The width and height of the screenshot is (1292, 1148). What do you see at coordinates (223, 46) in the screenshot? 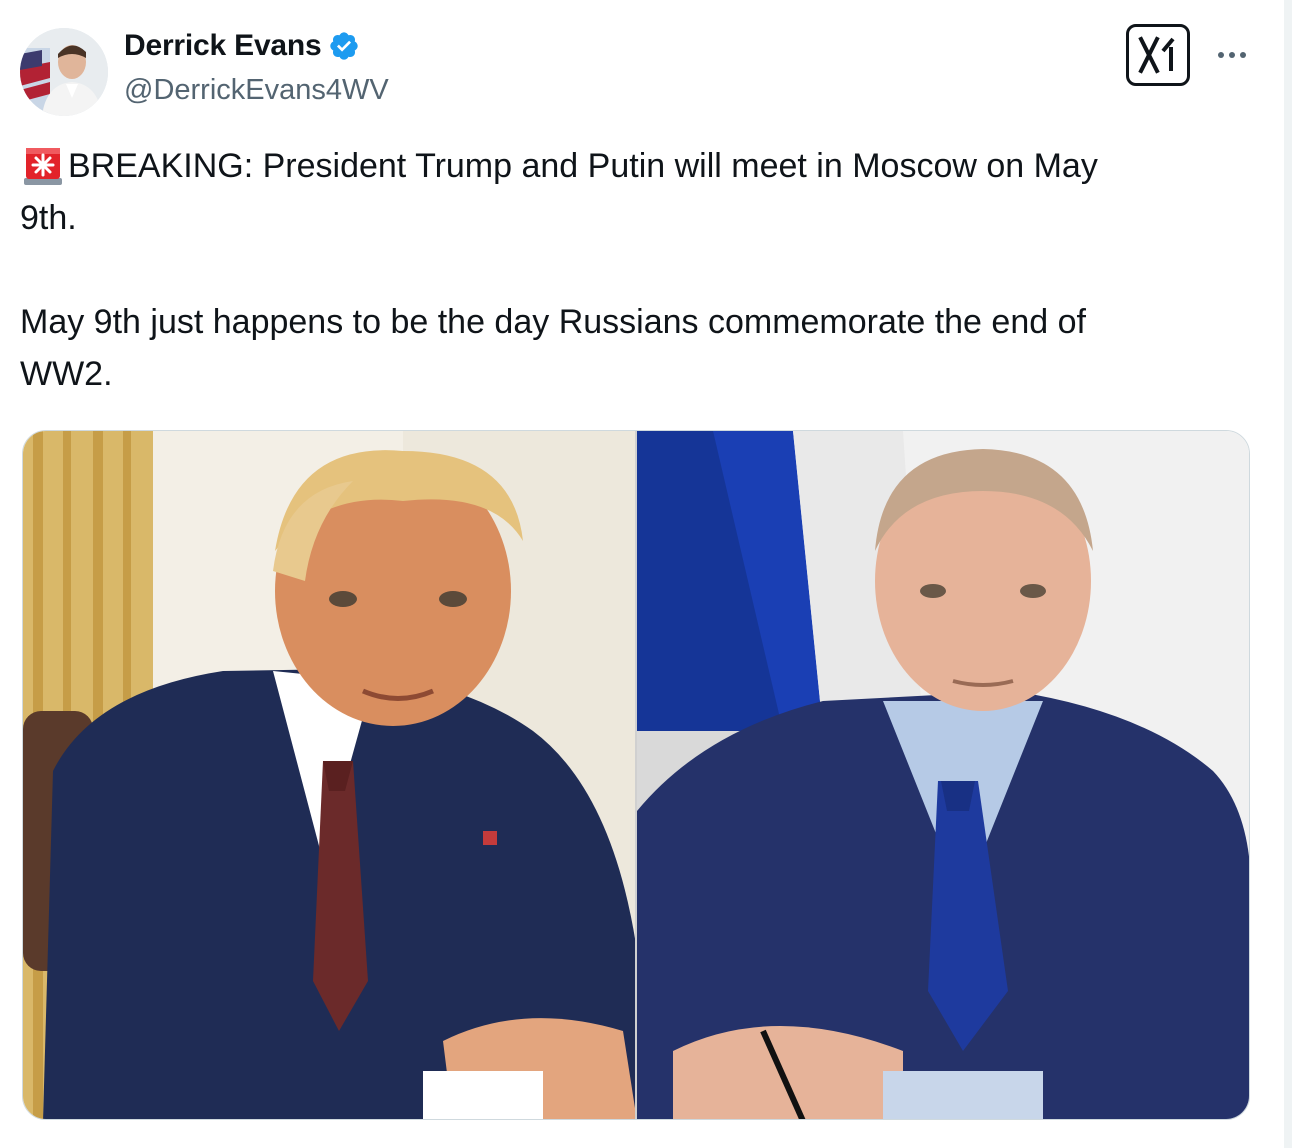
I see `author-display-name: Derrick Evans` at bounding box center [223, 46].